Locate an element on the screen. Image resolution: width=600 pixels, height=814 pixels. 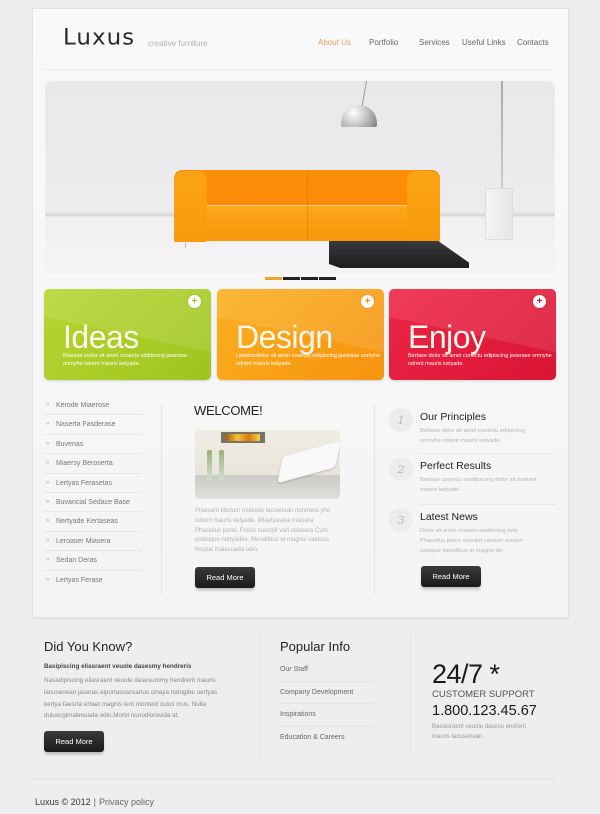
feature-title: Ideas is located at coordinates (101, 337).